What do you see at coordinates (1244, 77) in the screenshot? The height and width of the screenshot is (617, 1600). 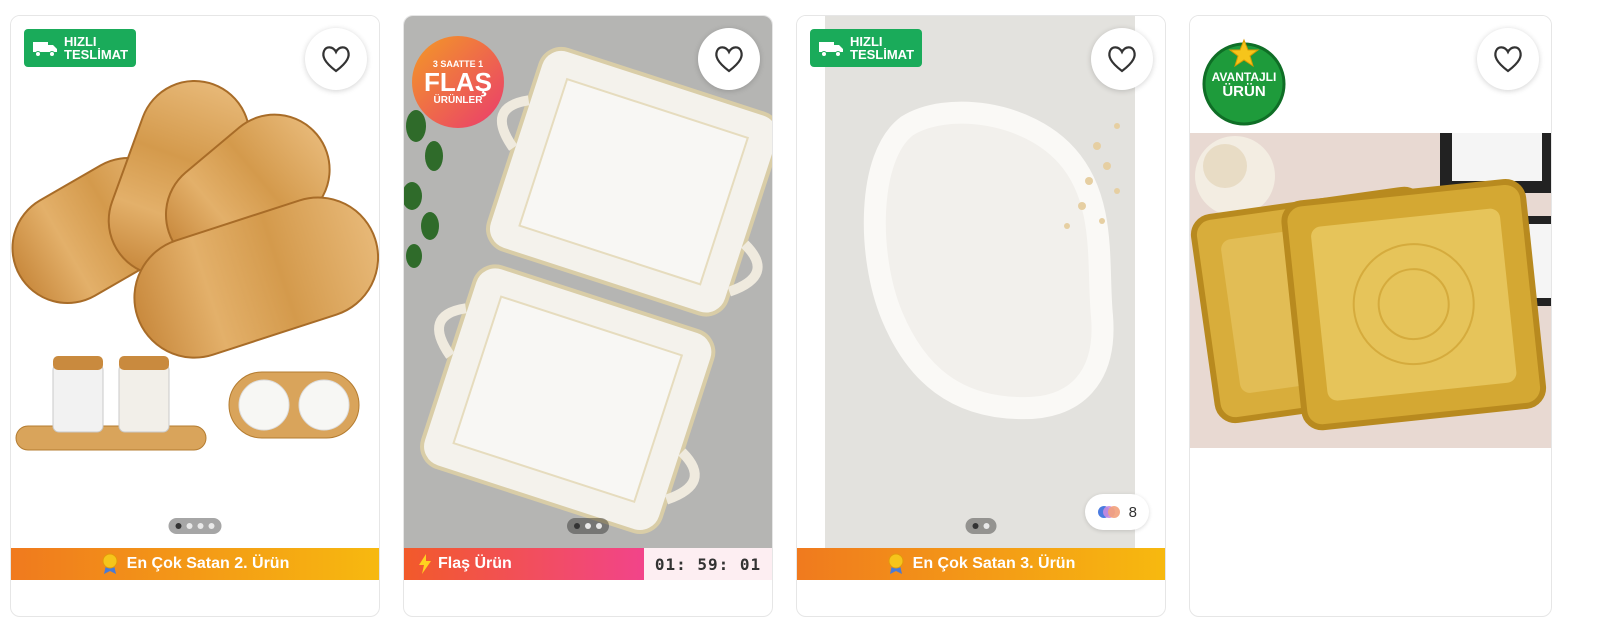 I see `advantage-badge-line1: AVANTAJLI` at bounding box center [1244, 77].